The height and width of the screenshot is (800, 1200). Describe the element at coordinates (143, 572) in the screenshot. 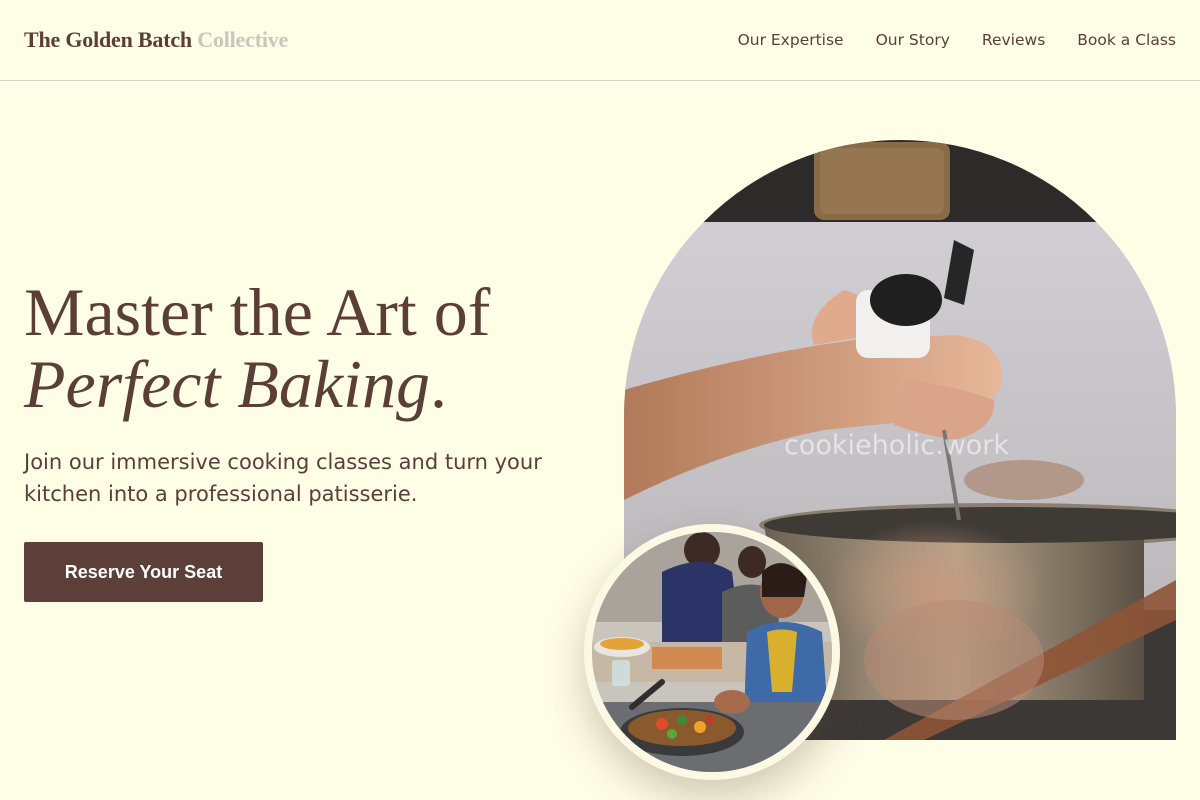

I see `reserve-seat-button: Reserve Your Seat` at that location.